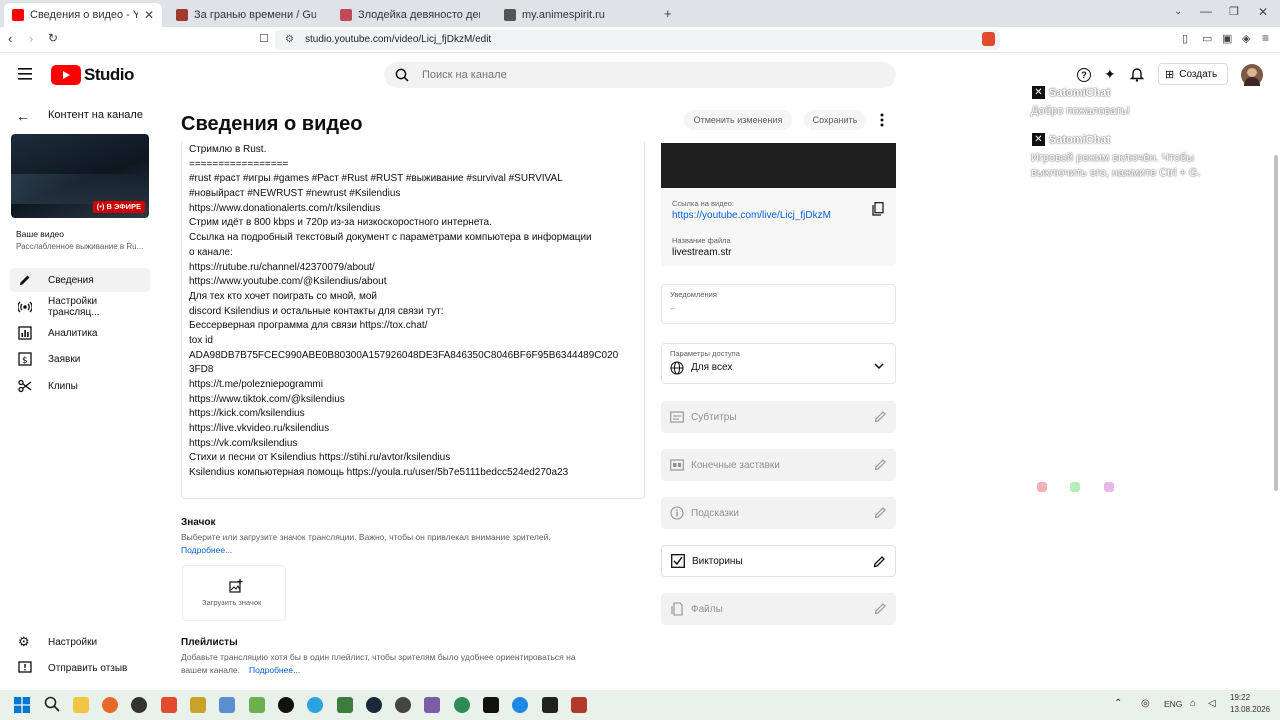 The height and width of the screenshot is (720, 1280). Describe the element at coordinates (1276, 323) in the screenshot. I see `page-scrollbar` at that location.